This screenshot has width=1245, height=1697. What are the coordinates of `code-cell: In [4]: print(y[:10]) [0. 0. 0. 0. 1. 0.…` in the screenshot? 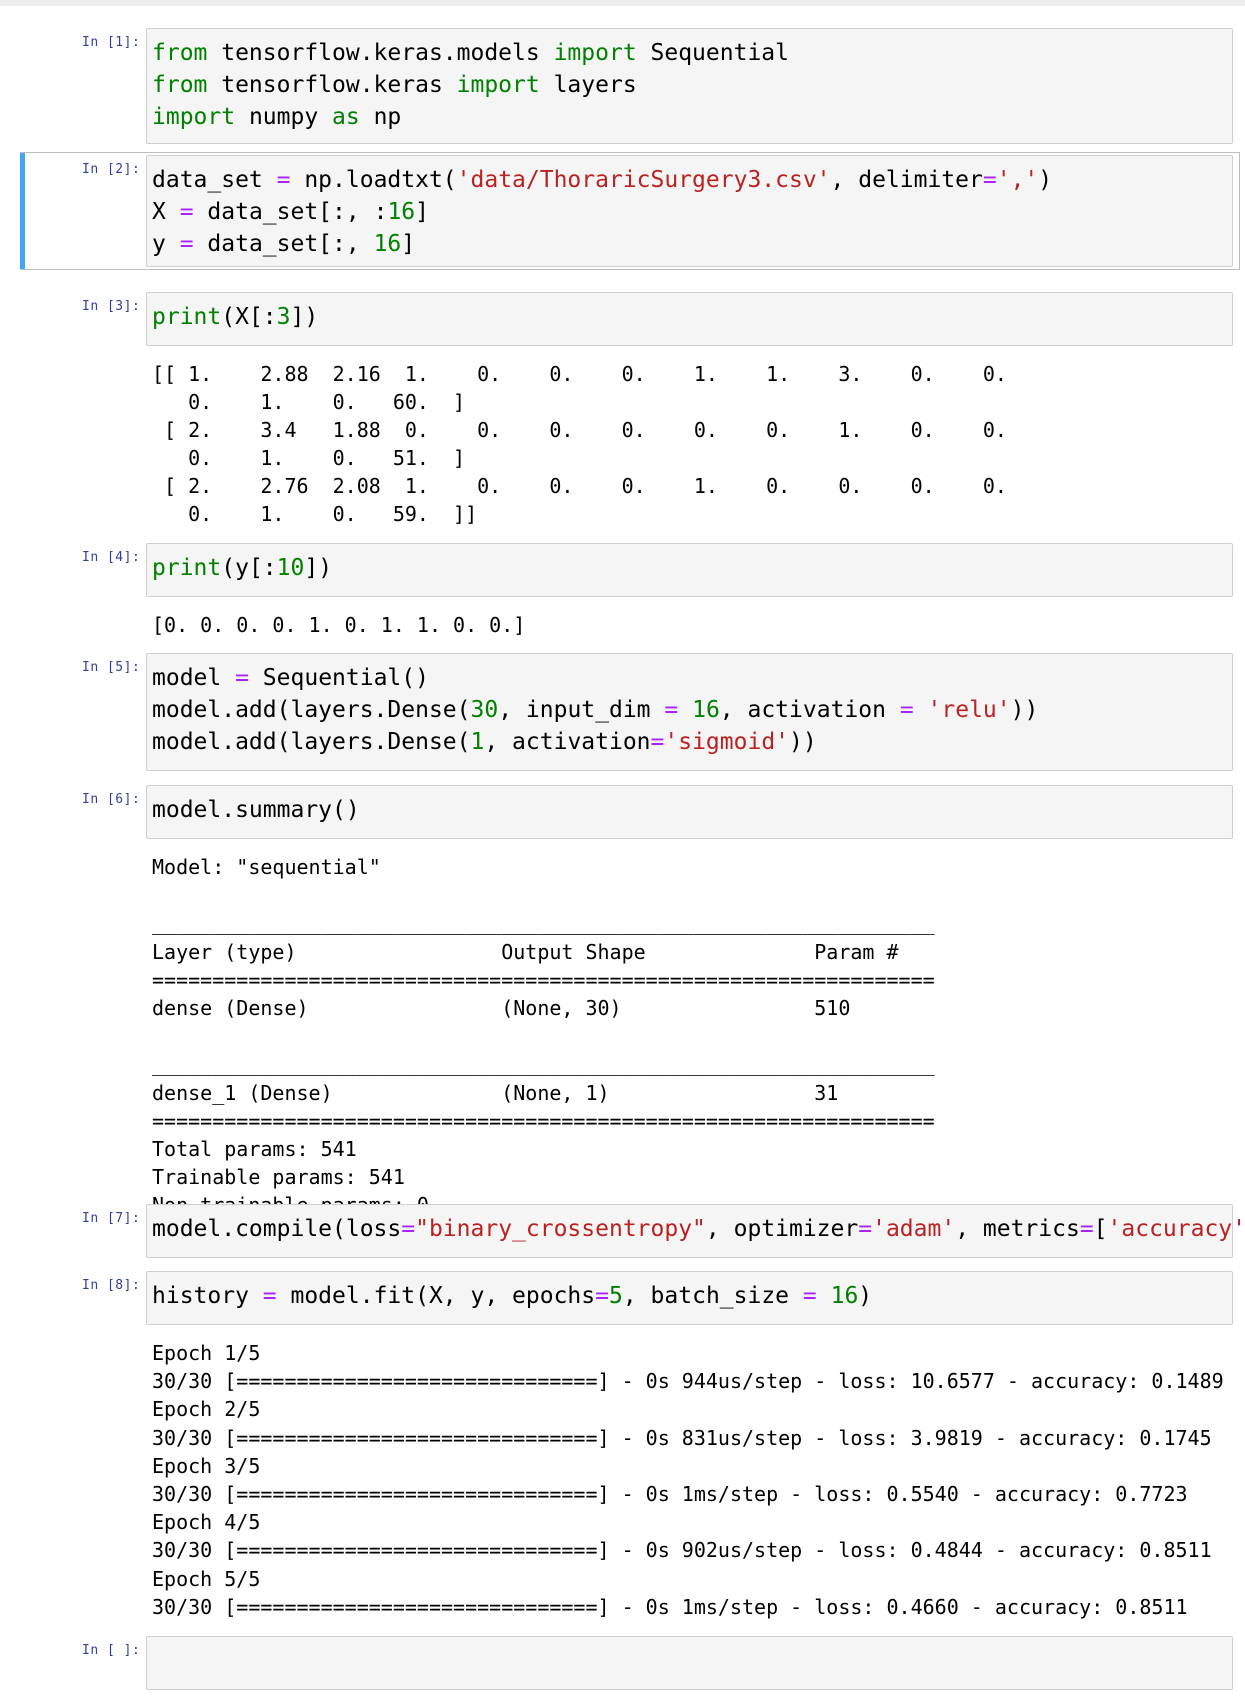 It's located at (622, 598).